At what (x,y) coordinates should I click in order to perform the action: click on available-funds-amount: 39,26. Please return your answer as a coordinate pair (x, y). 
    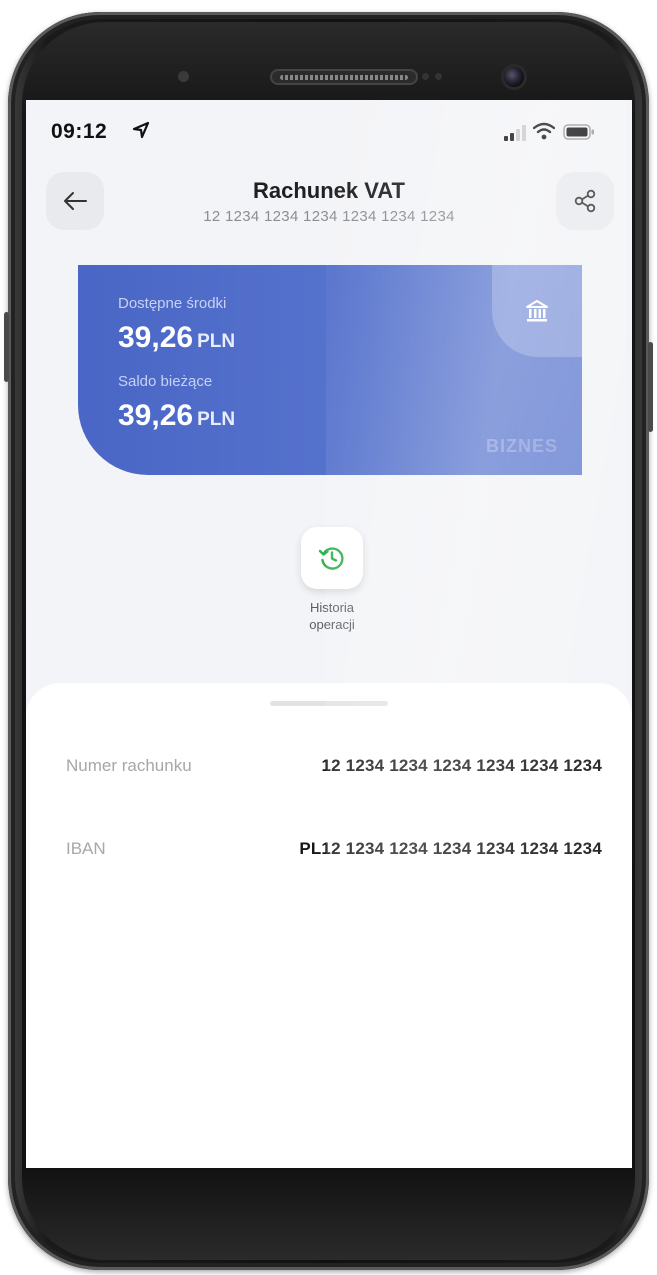
    Looking at the image, I should click on (156, 337).